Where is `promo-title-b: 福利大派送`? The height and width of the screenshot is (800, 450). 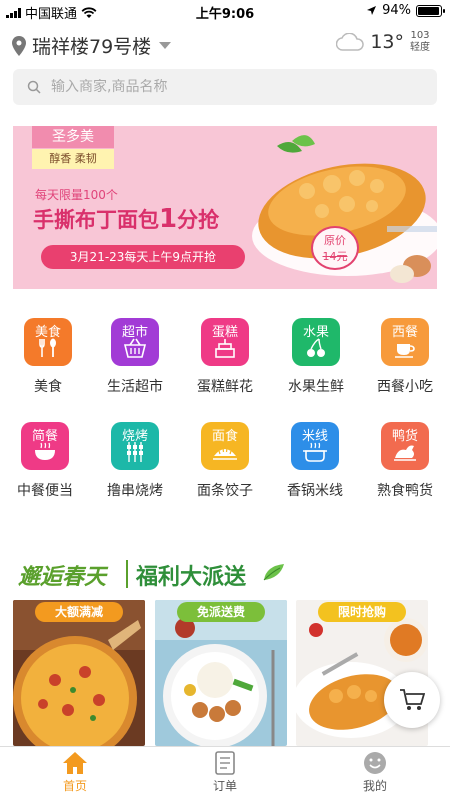 promo-title-b: 福利大派送 is located at coordinates (191, 577).